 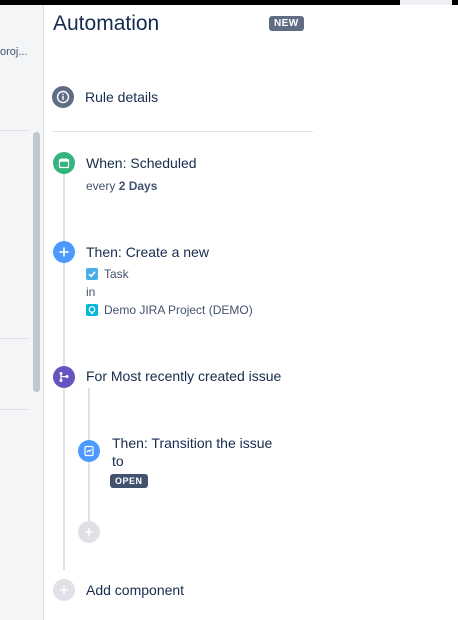 I want to click on trigger-label: When: Scheduled, so click(x=141, y=163).